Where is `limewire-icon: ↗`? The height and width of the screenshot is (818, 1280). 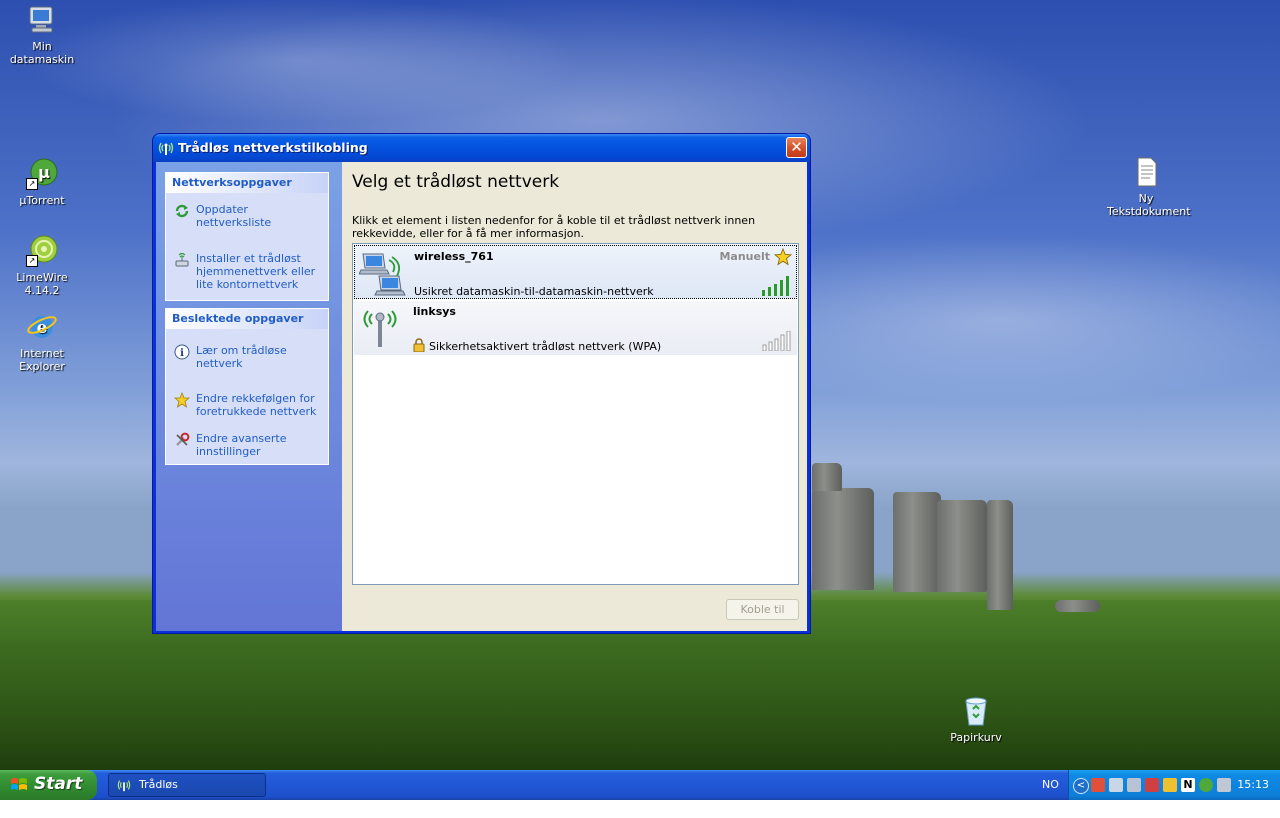
limewire-icon: ↗ is located at coordinates (42, 251).